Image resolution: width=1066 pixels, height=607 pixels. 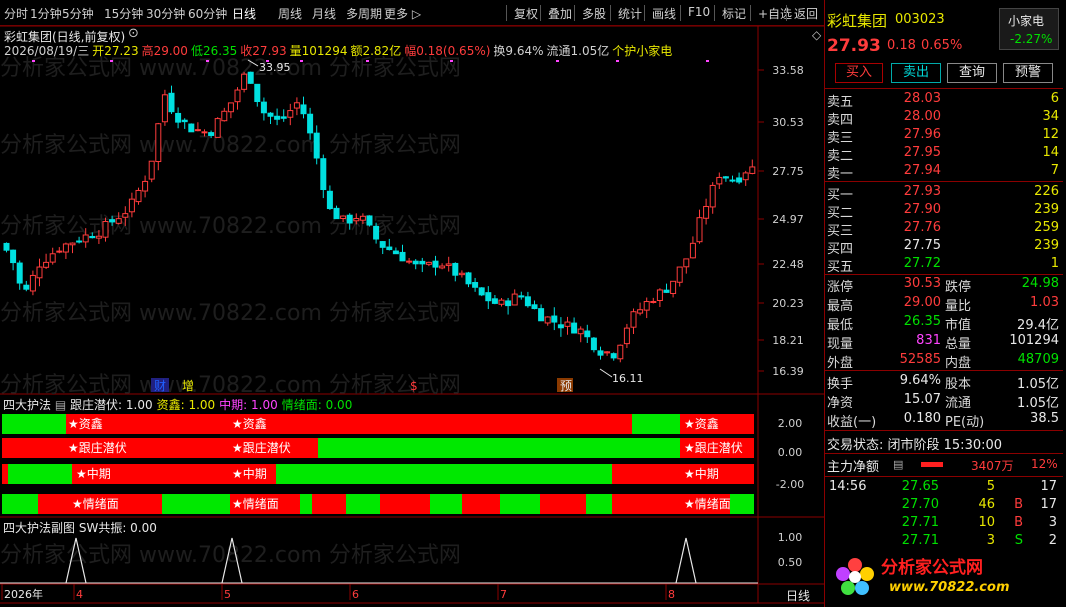 What do you see at coordinates (790, 562) in the screenshot?
I see `indicator2-tick-label: 0.50` at bounding box center [790, 562].